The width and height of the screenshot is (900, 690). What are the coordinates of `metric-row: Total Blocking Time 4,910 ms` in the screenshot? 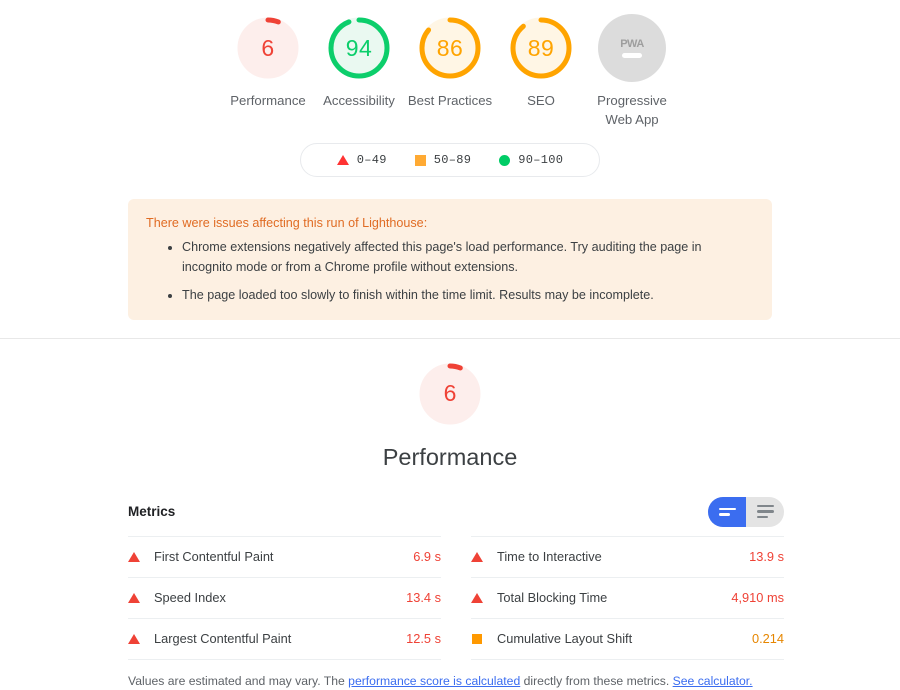 It's located at (627, 597).